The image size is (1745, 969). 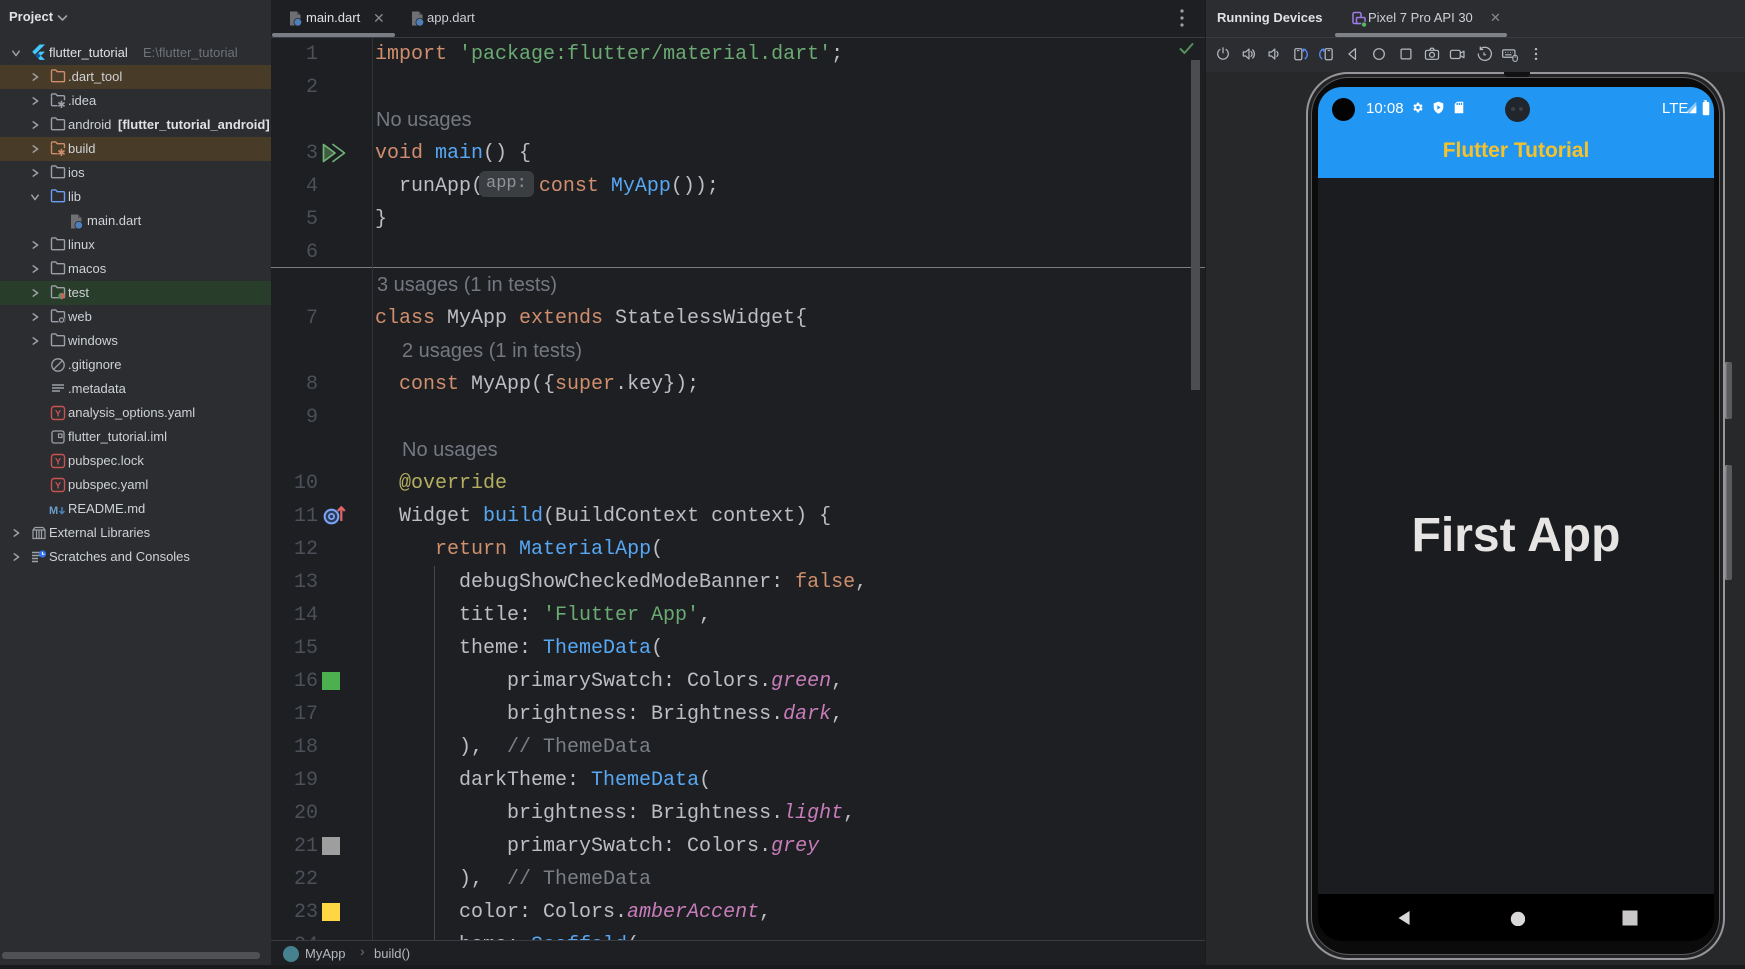 I want to click on svg-text: M, so click(x=53, y=511).